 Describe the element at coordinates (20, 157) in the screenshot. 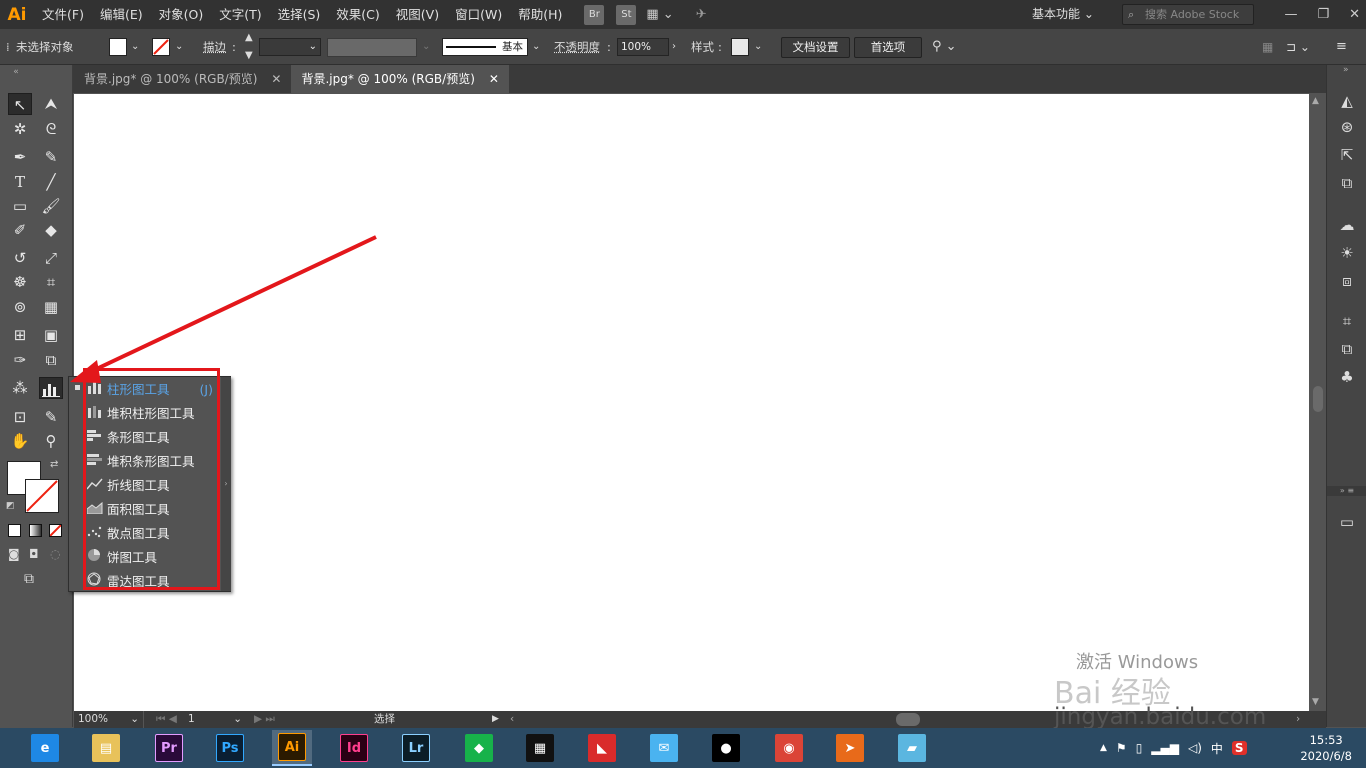

I see `pen-tool-icon: ✒` at that location.